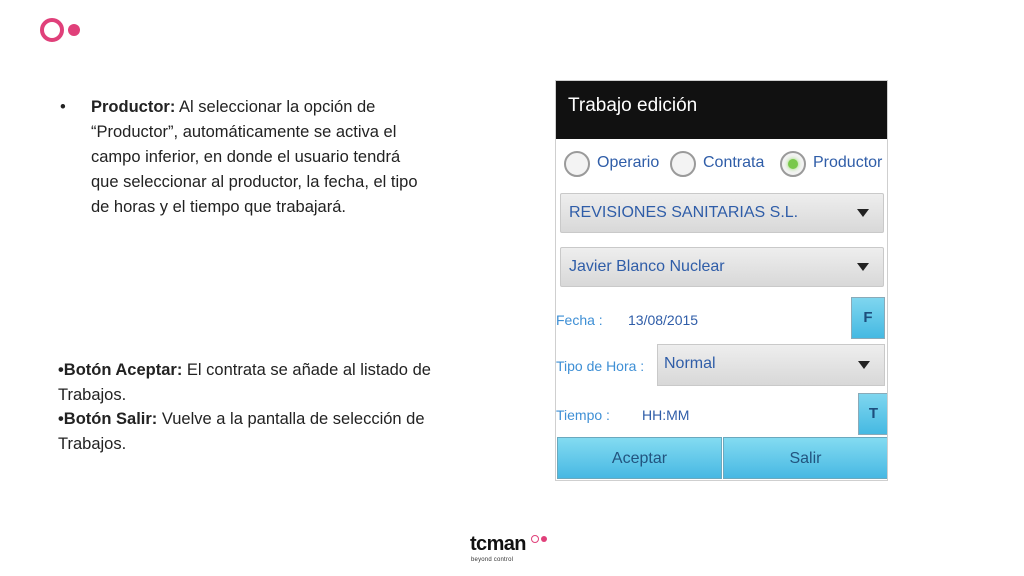 This screenshot has height=576, width=1024. What do you see at coordinates (492, 560) in the screenshot?
I see `brand-tagline: beyond control` at bounding box center [492, 560].